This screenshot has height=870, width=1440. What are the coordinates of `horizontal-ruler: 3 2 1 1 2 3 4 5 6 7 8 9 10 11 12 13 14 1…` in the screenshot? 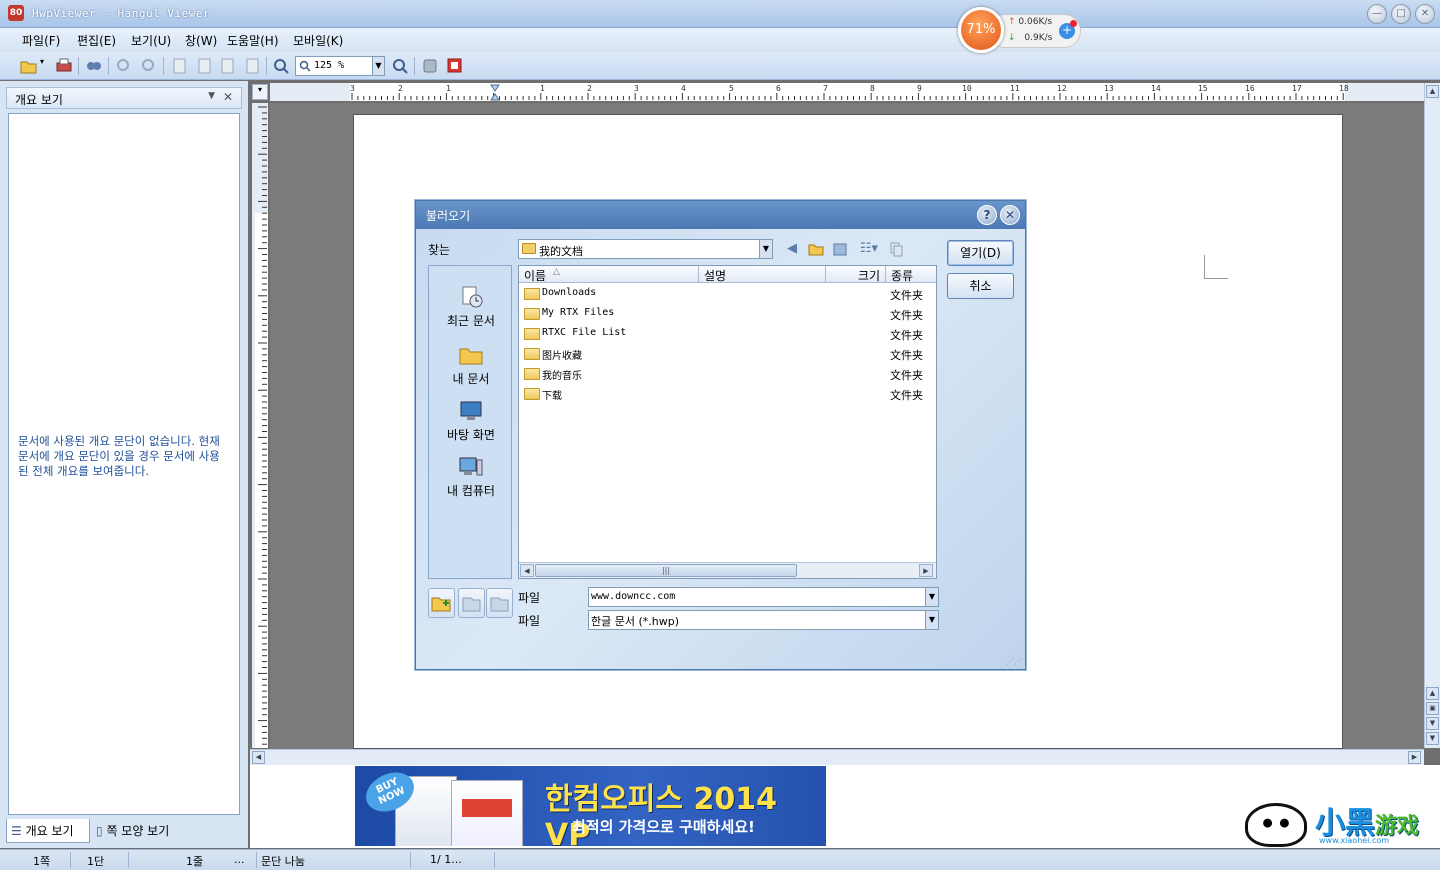 It's located at (847, 92).